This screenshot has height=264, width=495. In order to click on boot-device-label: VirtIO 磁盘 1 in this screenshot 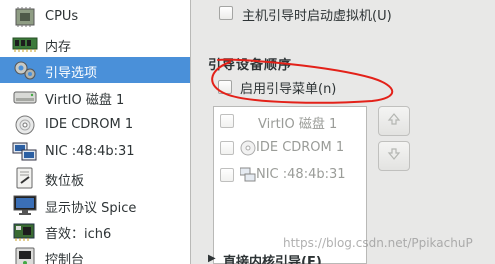, I will do `click(298, 124)`.